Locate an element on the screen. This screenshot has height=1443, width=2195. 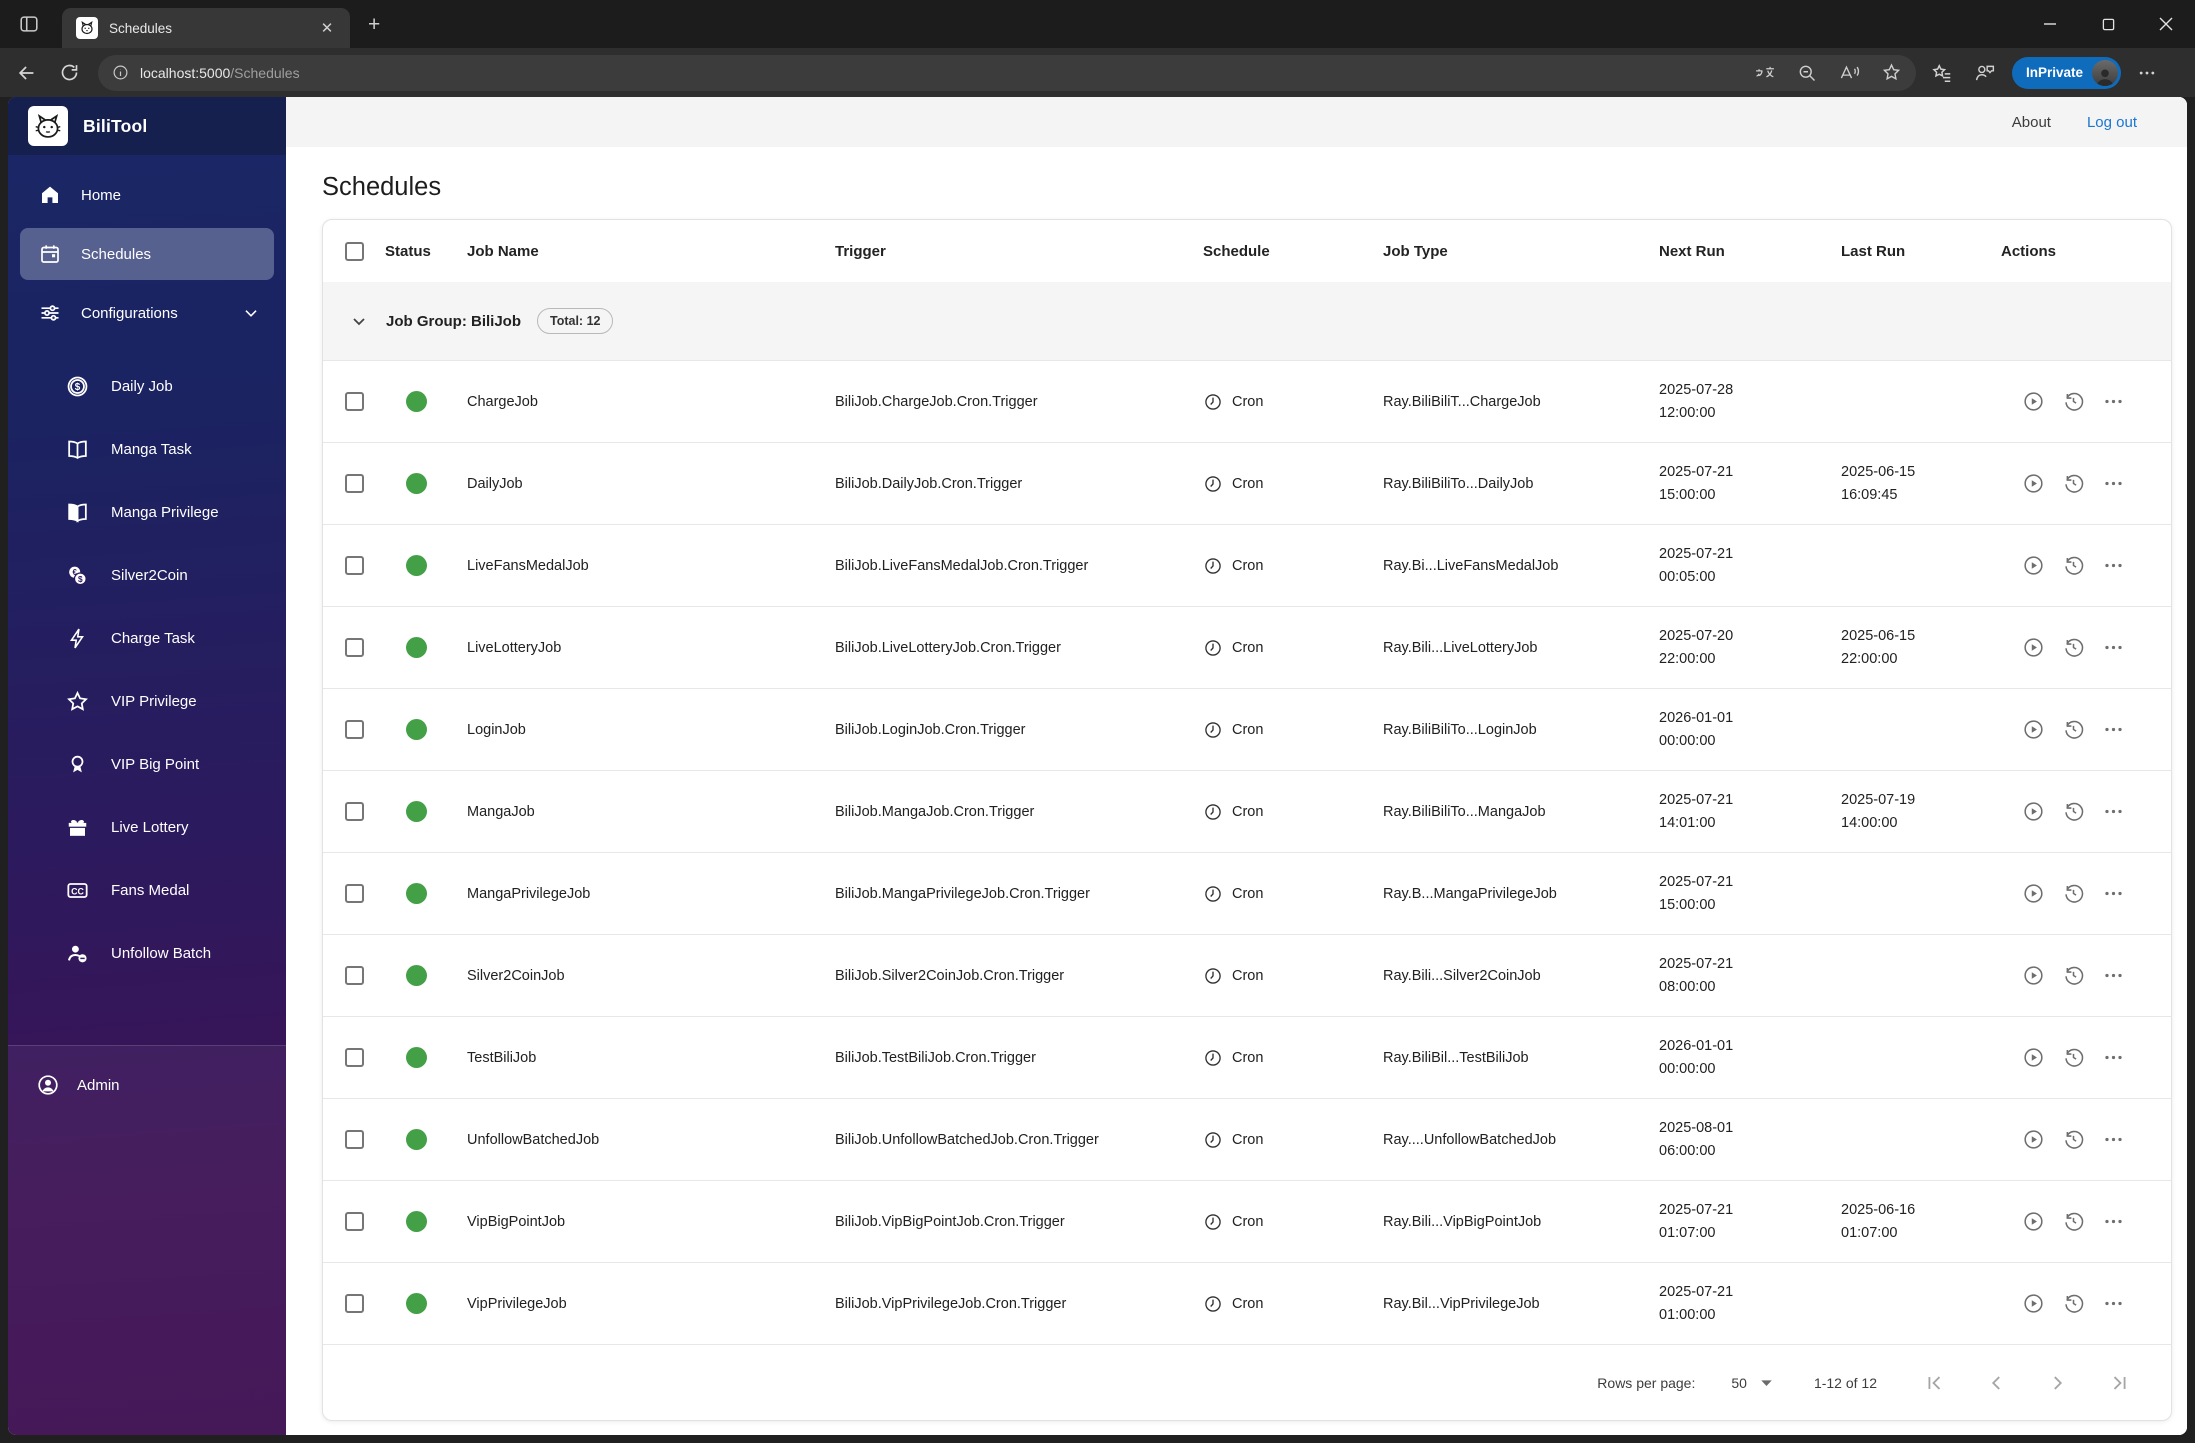
window-minimize-button is located at coordinates (2050, 24).